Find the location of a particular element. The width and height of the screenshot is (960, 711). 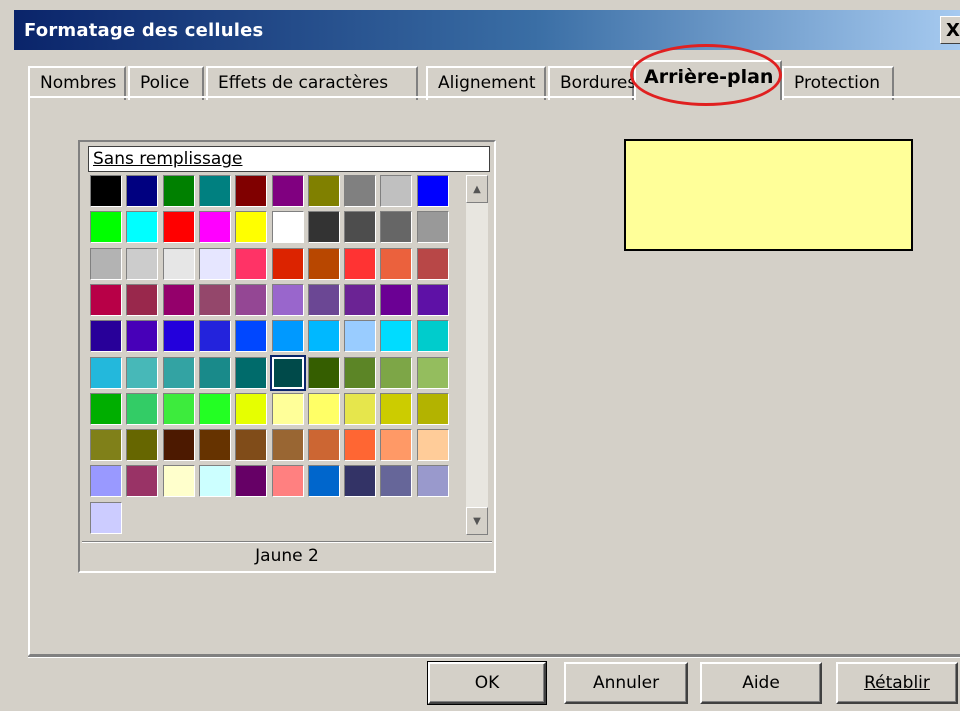

help-button: Aide is located at coordinates (761, 683).